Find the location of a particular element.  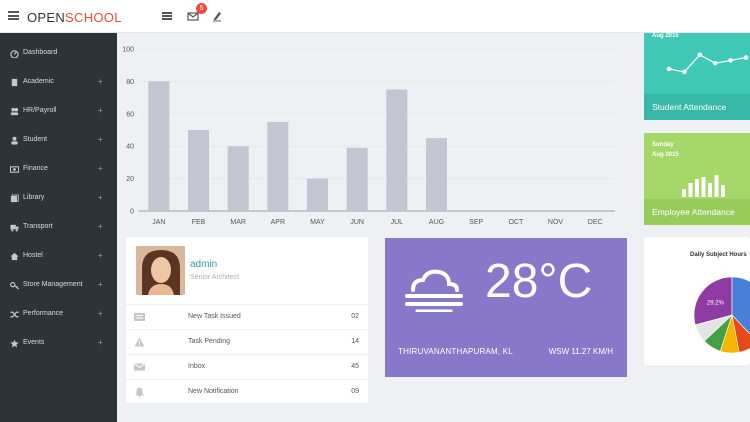

sidebar-item-finance: Finance + is located at coordinates (58, 170).